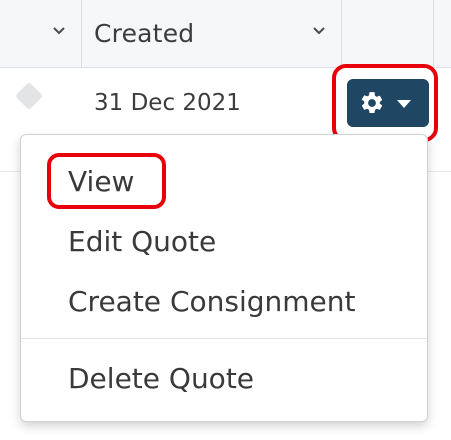 This screenshot has width=451, height=440. Describe the element at coordinates (142, 242) in the screenshot. I see `menu-item-edit-quote: Edit Quote` at that location.